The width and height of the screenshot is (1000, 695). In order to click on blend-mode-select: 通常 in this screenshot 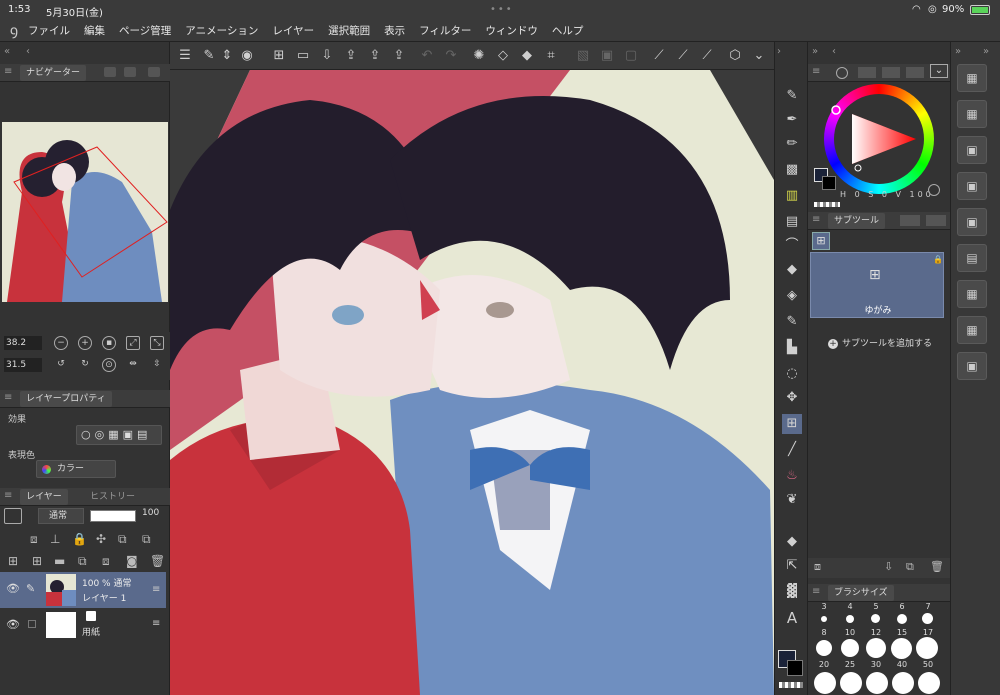, I will do `click(61, 516)`.